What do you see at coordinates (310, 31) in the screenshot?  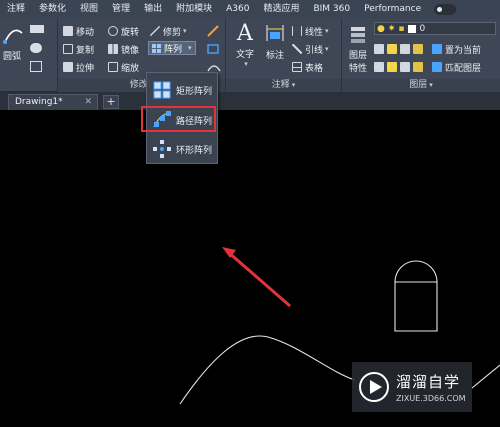 I see `linear-dimension-button: 线性 ▾` at bounding box center [310, 31].